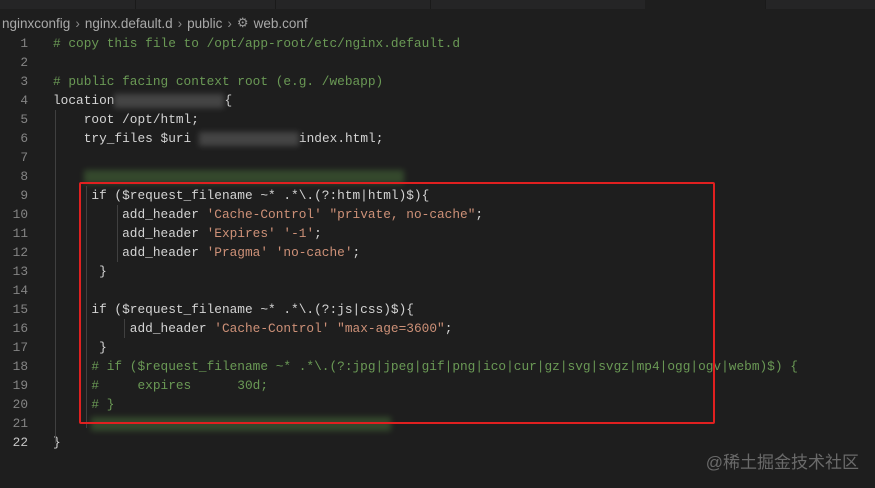 Image resolution: width=875 pixels, height=488 pixels. Describe the element at coordinates (20, 309) in the screenshot. I see `line-number: 15` at that location.